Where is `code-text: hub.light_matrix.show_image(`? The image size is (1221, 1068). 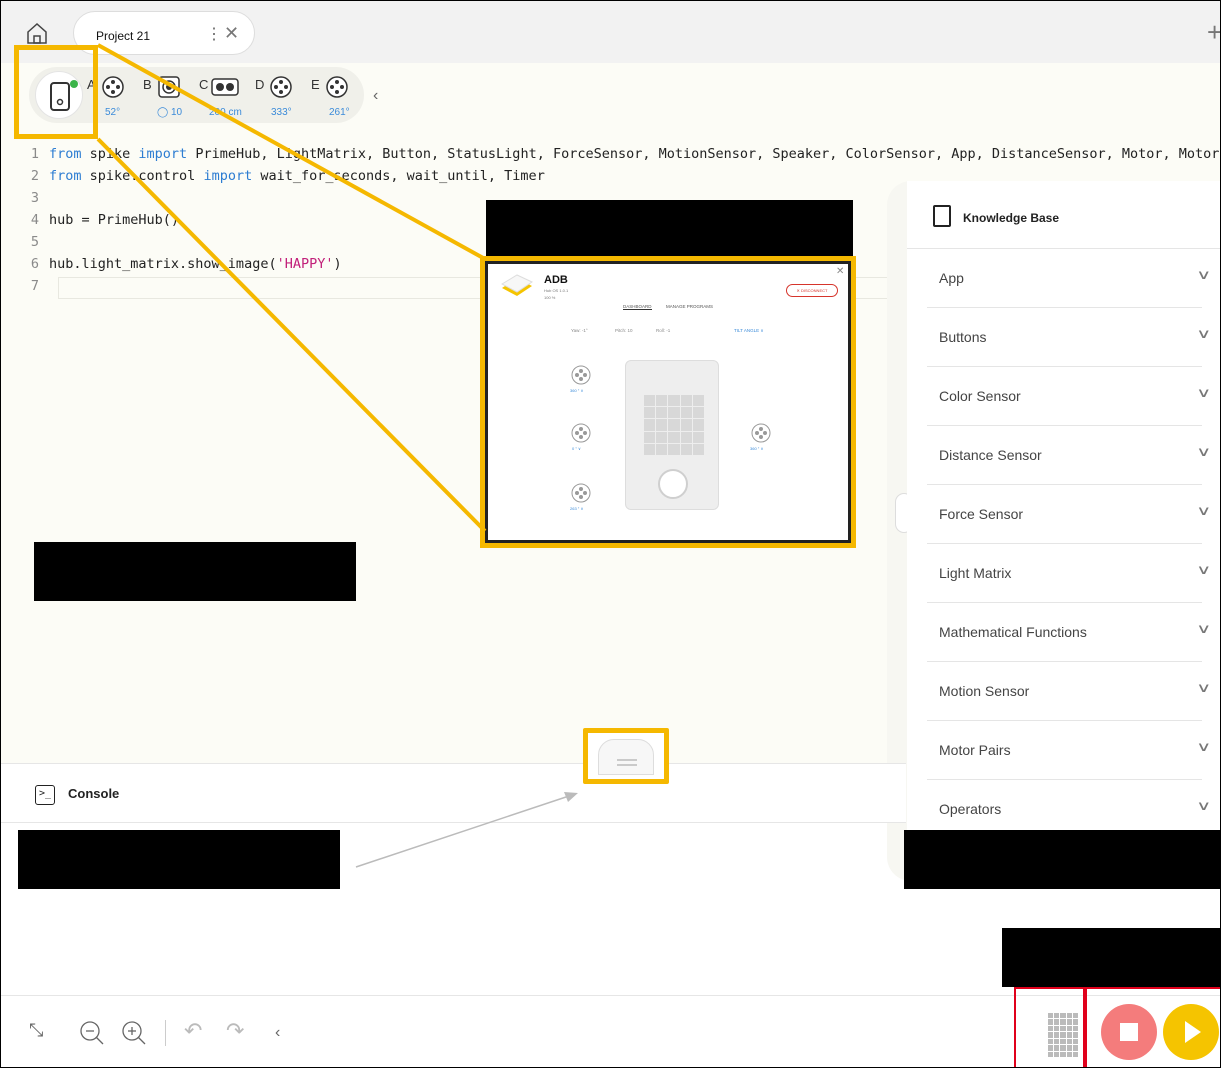
code-text: hub.light_matrix.show_image( is located at coordinates (163, 264).